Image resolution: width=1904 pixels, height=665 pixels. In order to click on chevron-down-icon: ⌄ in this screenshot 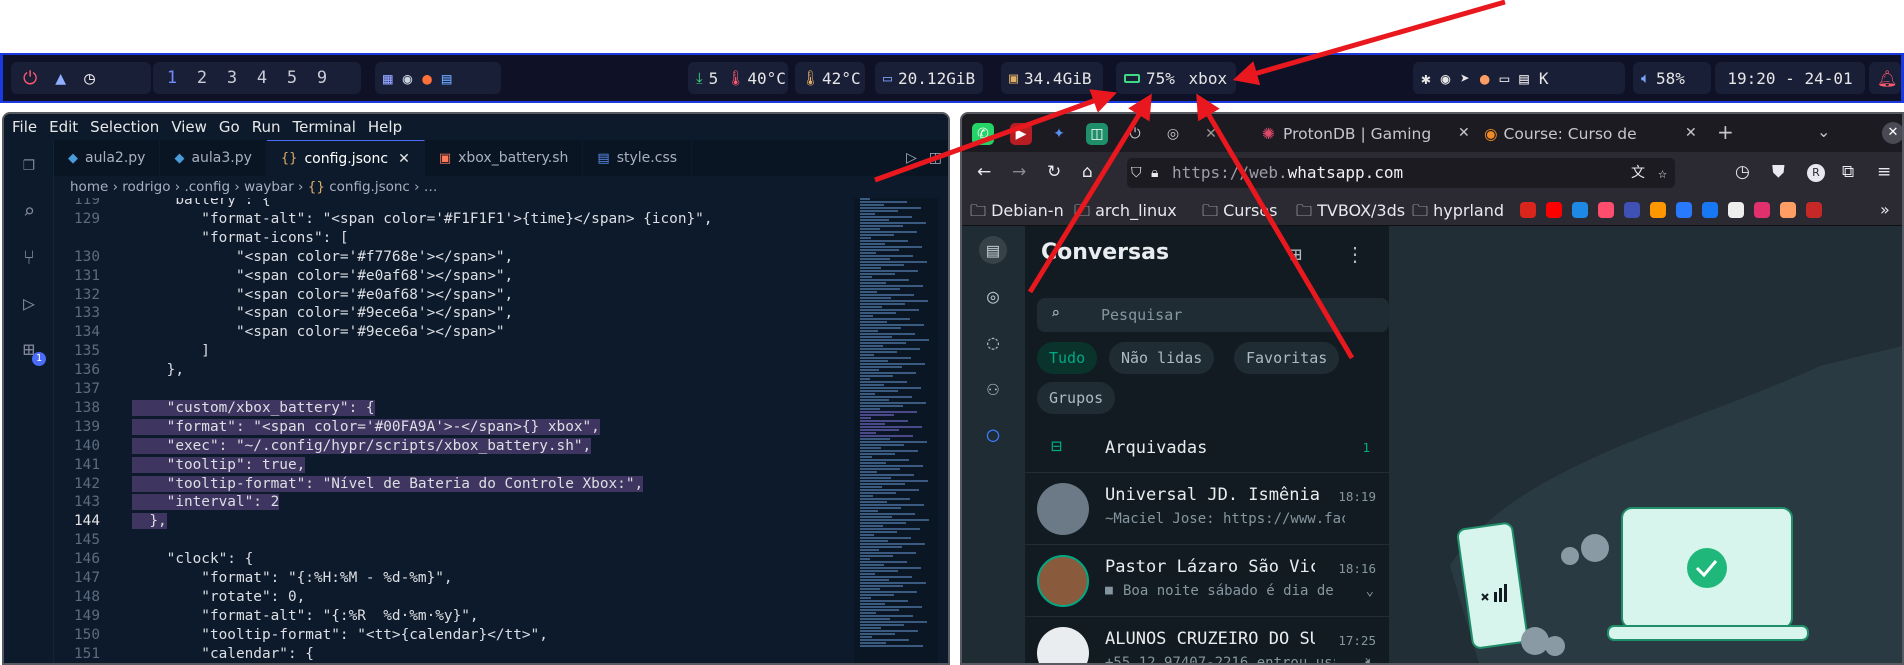, I will do `click(1370, 591)`.